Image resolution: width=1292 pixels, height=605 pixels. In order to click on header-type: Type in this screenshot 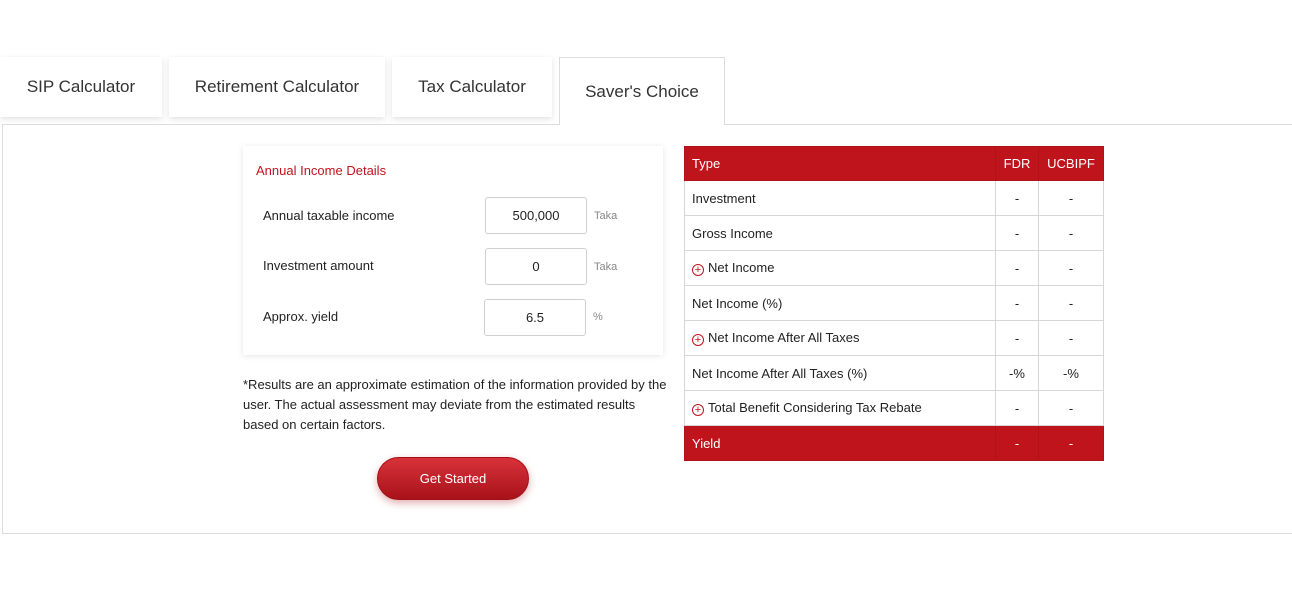, I will do `click(840, 163)`.